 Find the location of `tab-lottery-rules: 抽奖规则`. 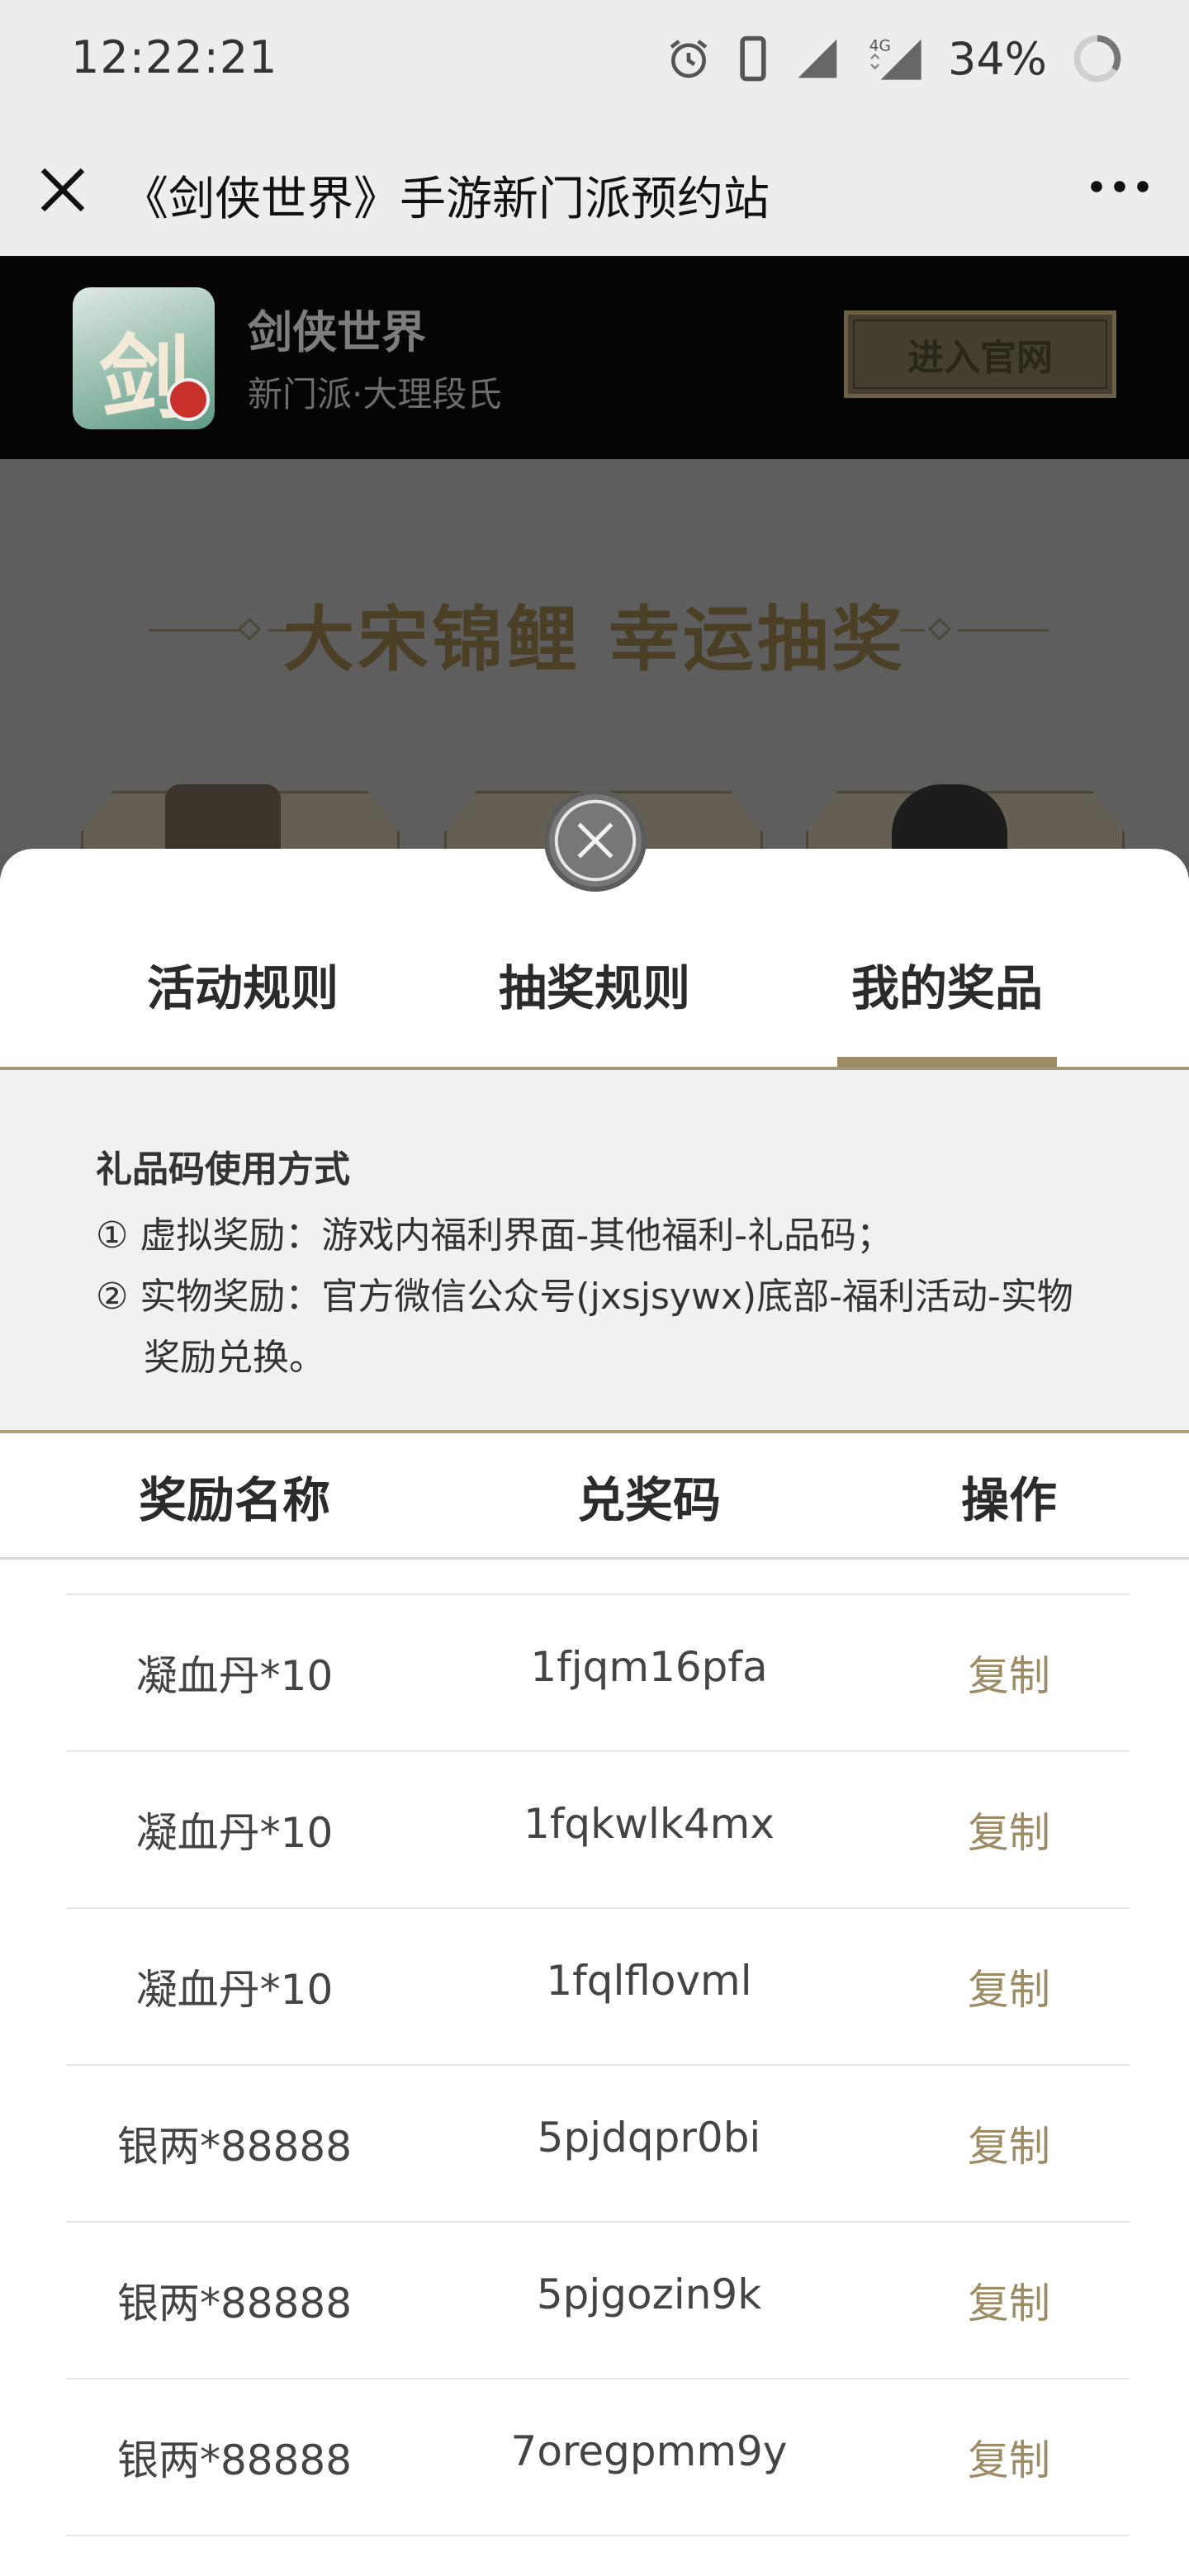

tab-lottery-rules: 抽奖规则 is located at coordinates (594, 984).